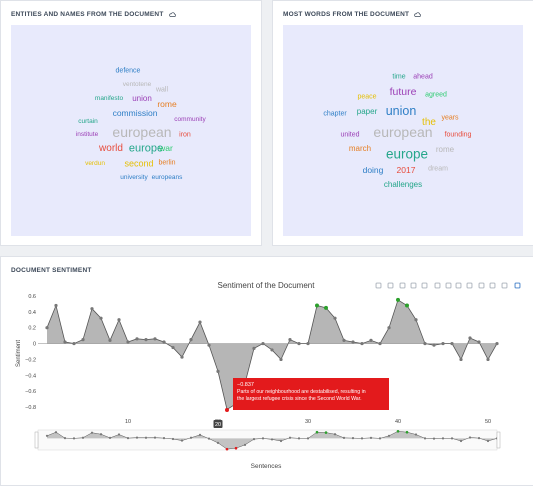 The height and width of the screenshot is (486, 533). Describe the element at coordinates (267, 285) in the screenshot. I see `chart-title: Sentiment of the Document` at that location.